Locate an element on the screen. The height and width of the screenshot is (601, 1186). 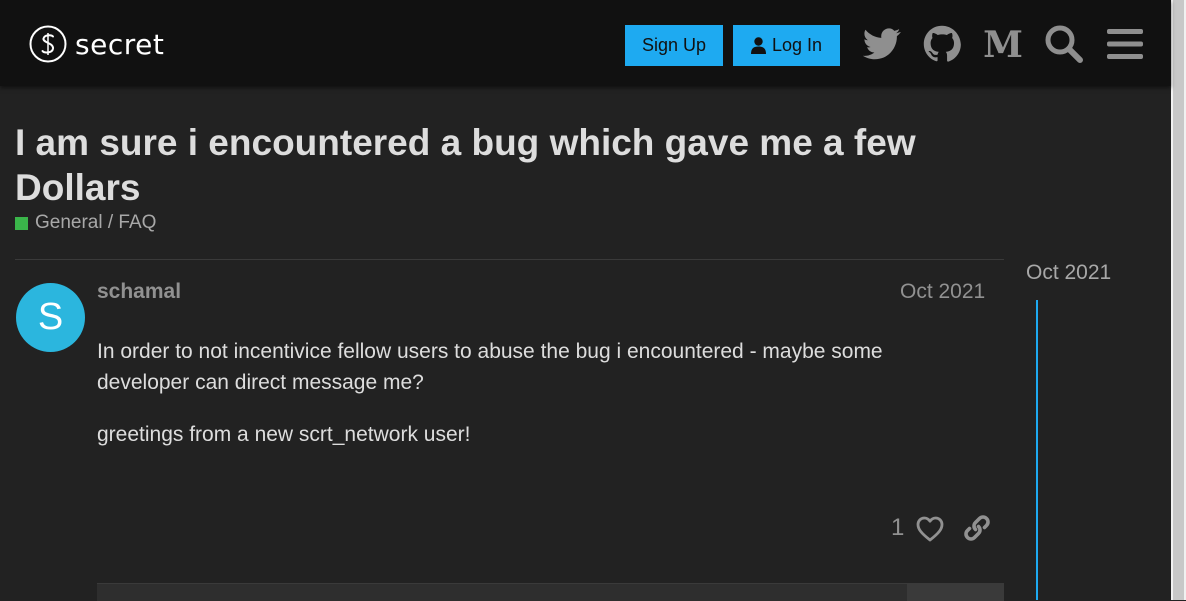
avatar: S is located at coordinates (50, 317).